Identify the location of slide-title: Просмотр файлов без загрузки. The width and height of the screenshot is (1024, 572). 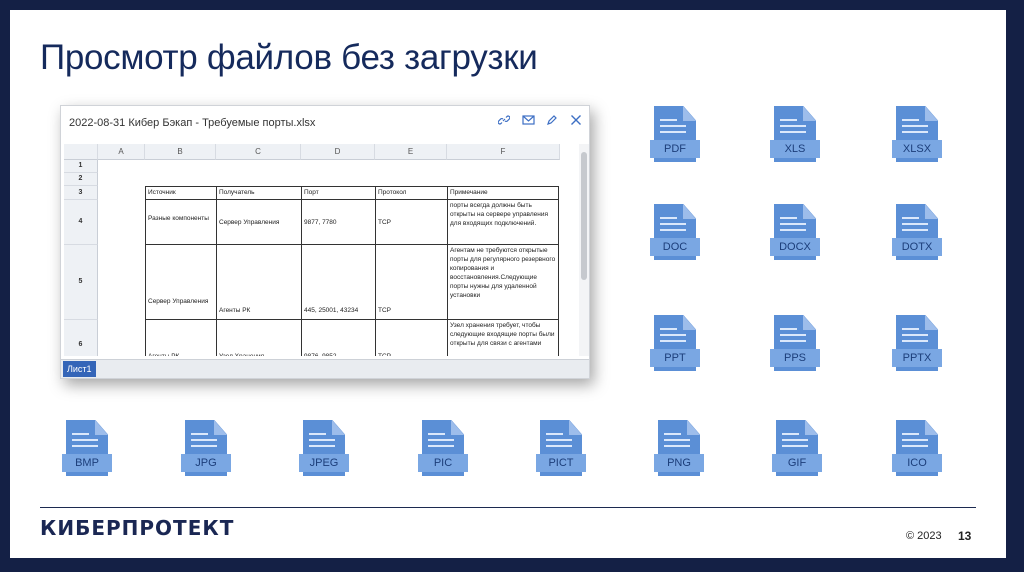
(289, 57).